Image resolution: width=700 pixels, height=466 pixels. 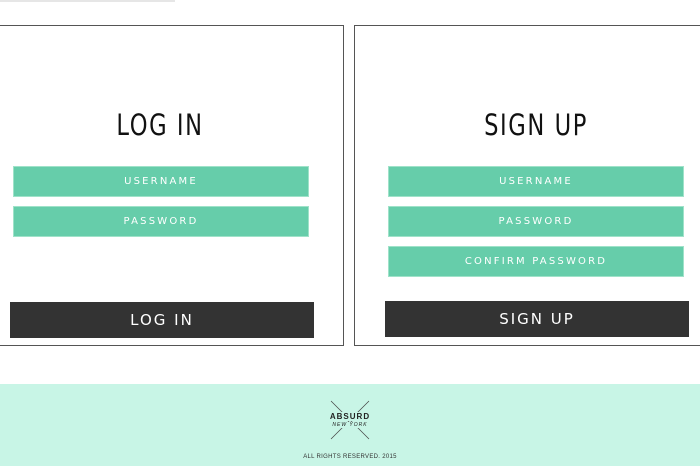 What do you see at coordinates (536, 221) in the screenshot?
I see `signup-password-field: PASSWORD` at bounding box center [536, 221].